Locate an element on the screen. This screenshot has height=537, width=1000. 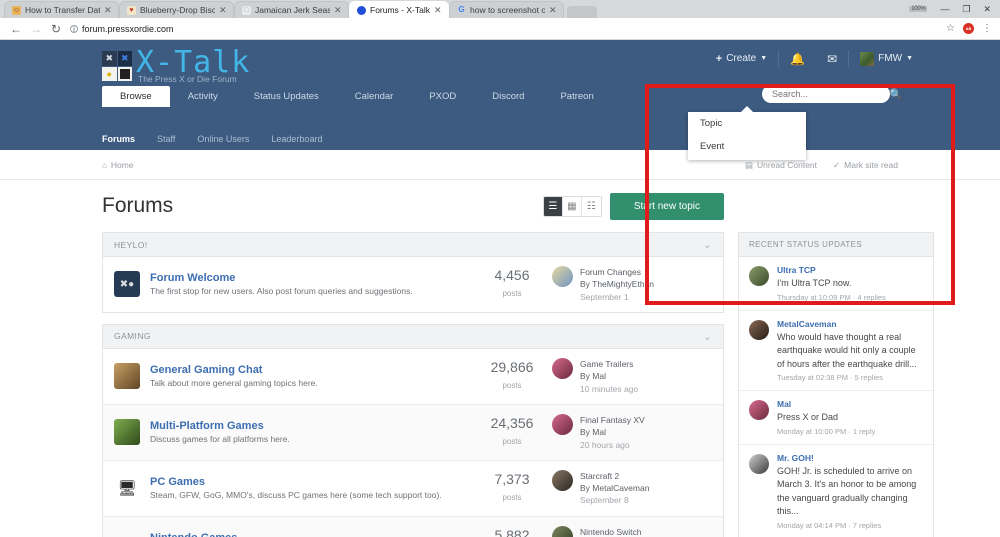
grid-view-icon: ▦ is located at coordinates (572, 206).